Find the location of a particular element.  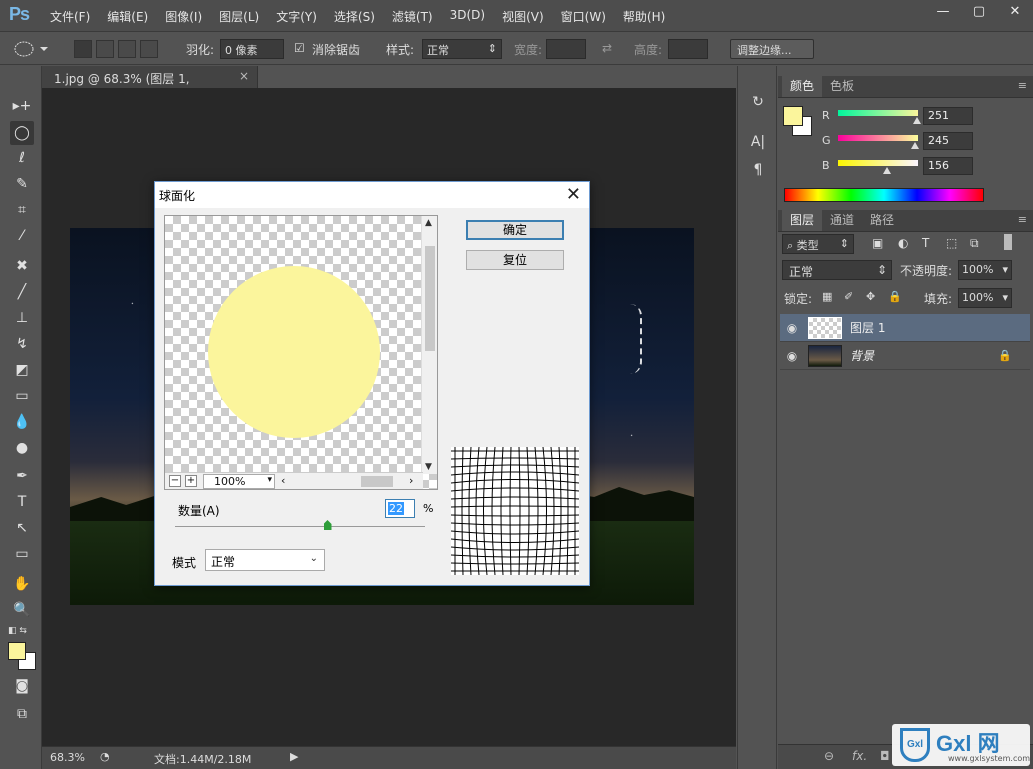

filter-preview: ▲ ▼ − + 100% ▾ ‹ › is located at coordinates (301, 352).